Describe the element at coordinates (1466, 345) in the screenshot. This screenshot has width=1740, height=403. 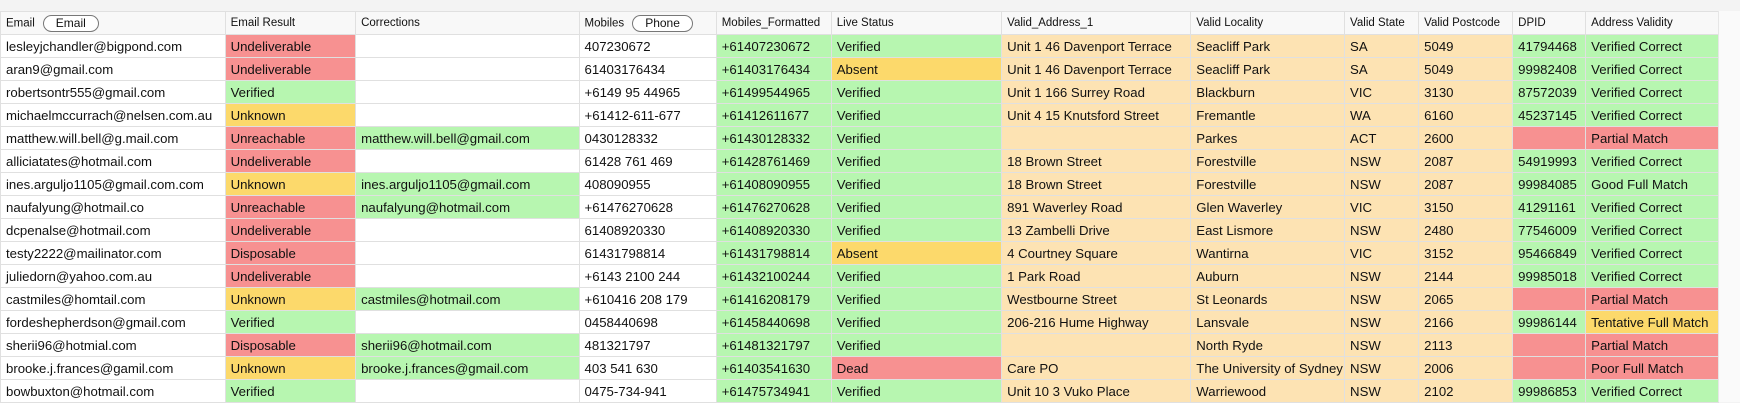
I see `cell-valid-postcode: 2113` at that location.